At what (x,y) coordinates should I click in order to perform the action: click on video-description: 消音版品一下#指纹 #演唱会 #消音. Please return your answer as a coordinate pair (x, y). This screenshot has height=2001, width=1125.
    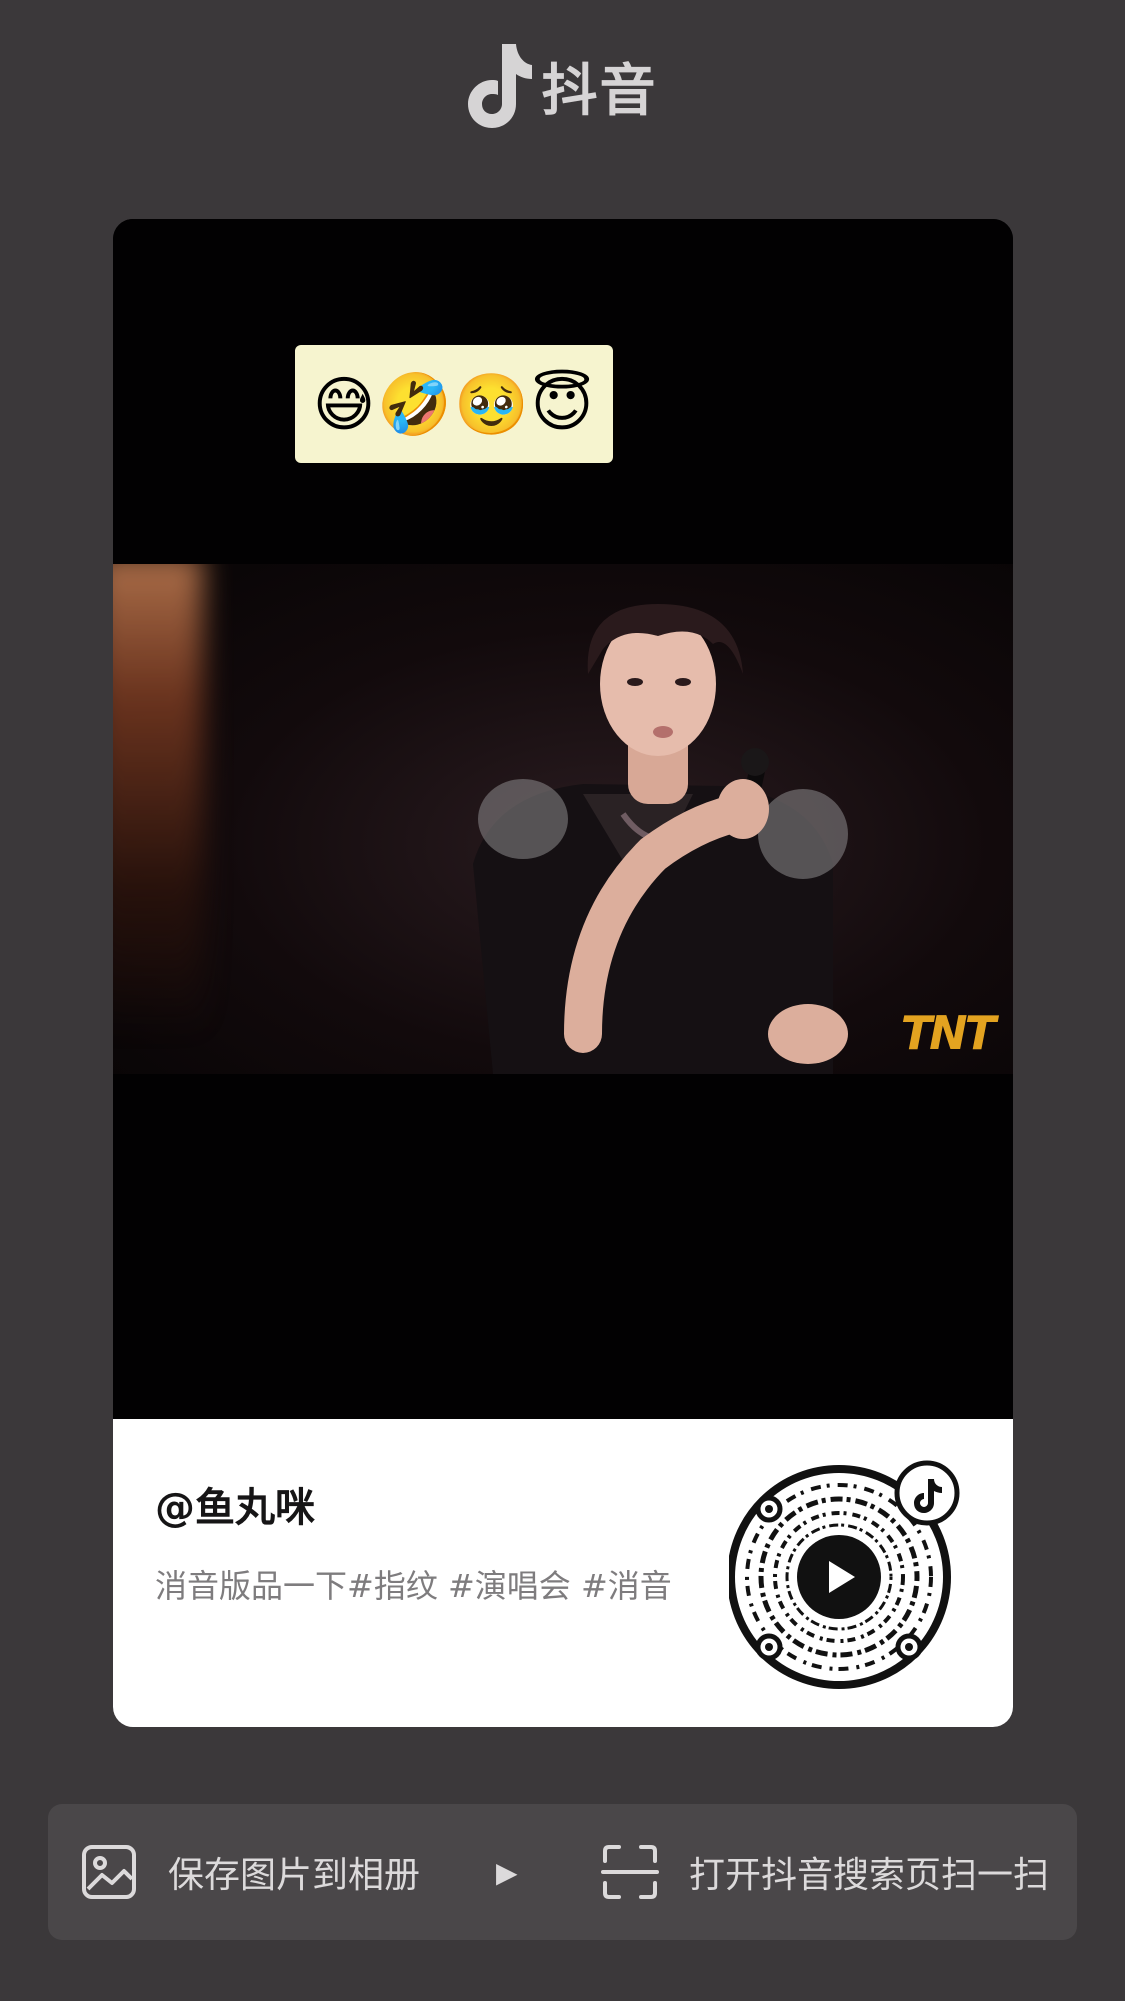
    Looking at the image, I should click on (413, 1586).